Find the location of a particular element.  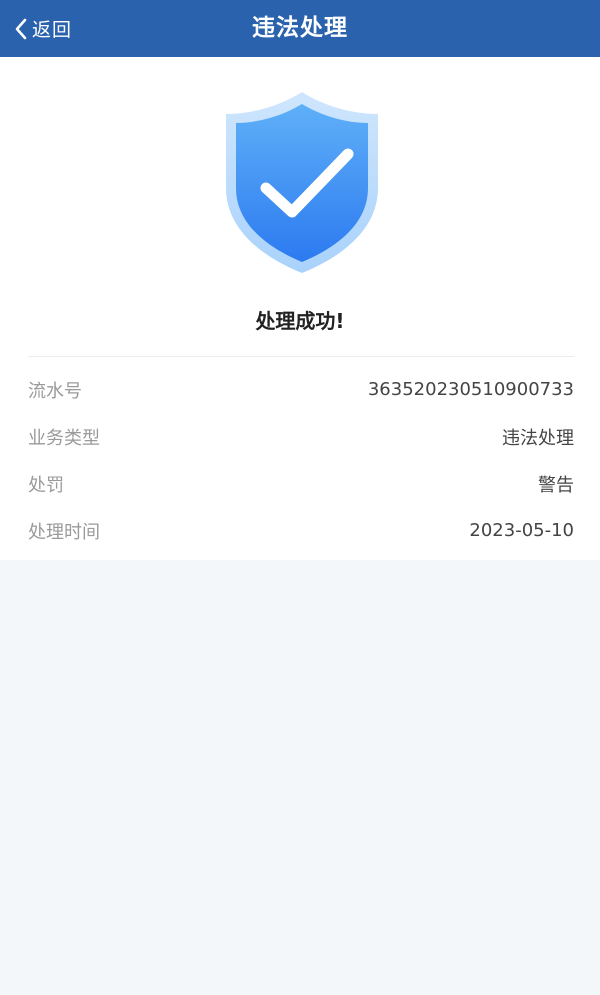

detail-label: 流水号 is located at coordinates (55, 391).